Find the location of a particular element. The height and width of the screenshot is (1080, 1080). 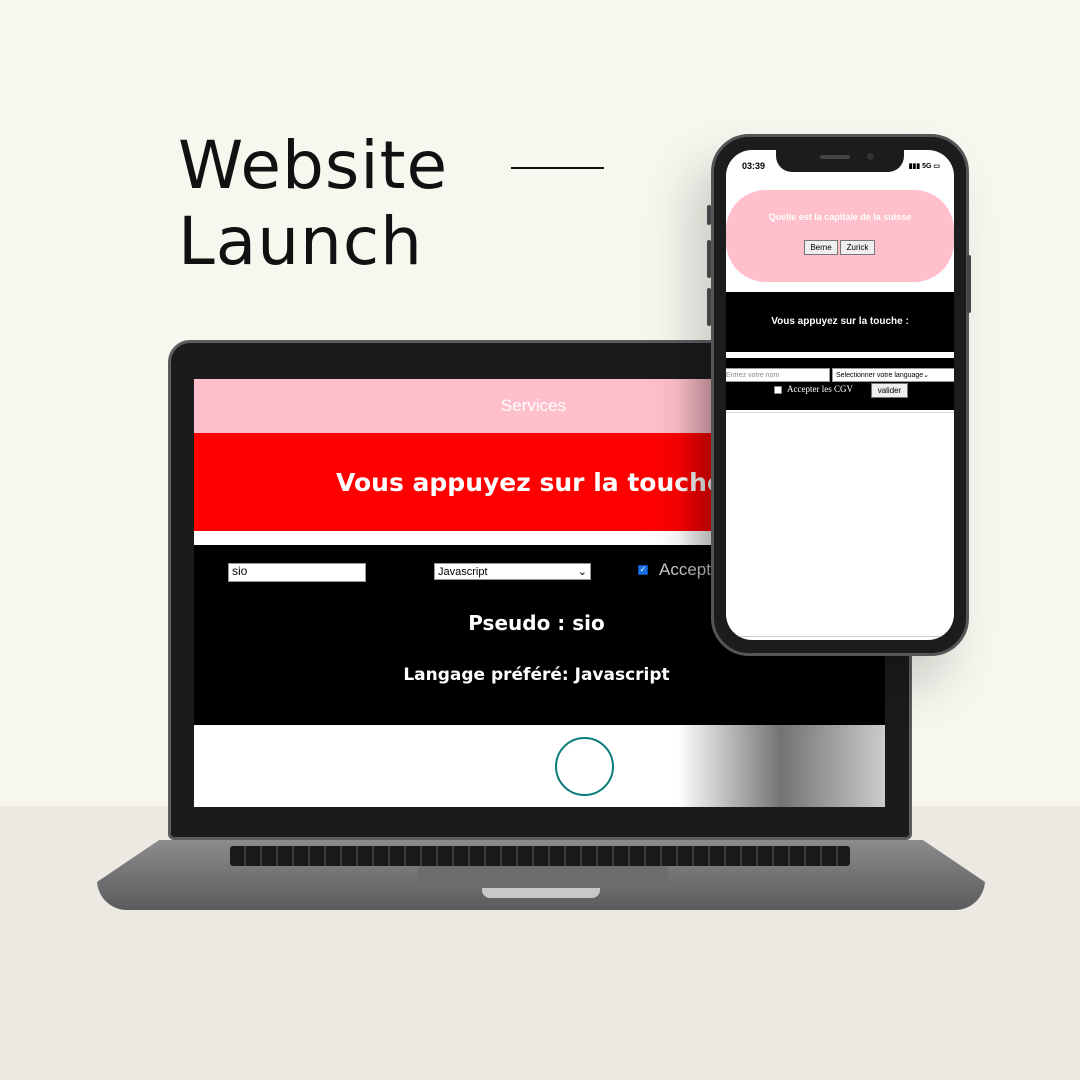

phone-clock: 03:39 is located at coordinates (754, 166).